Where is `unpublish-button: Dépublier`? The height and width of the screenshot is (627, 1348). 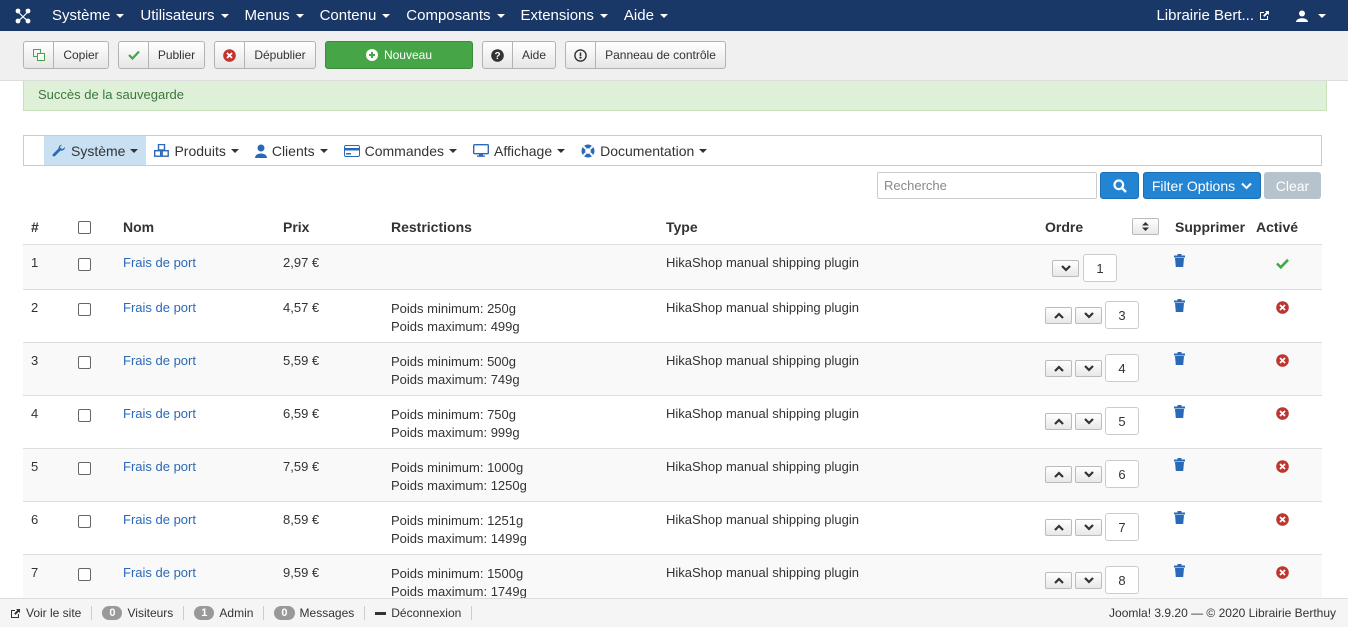
unpublish-button: Dépublier is located at coordinates (265, 55).